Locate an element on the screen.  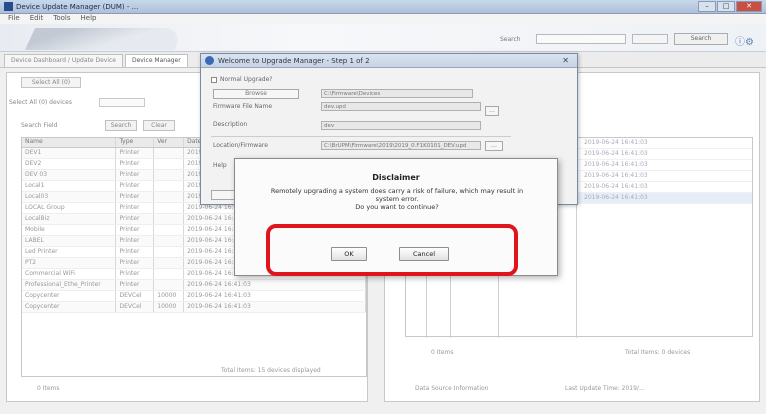
total-items-label: Total Items: 15 devices displayed is located at coordinates (271, 370).